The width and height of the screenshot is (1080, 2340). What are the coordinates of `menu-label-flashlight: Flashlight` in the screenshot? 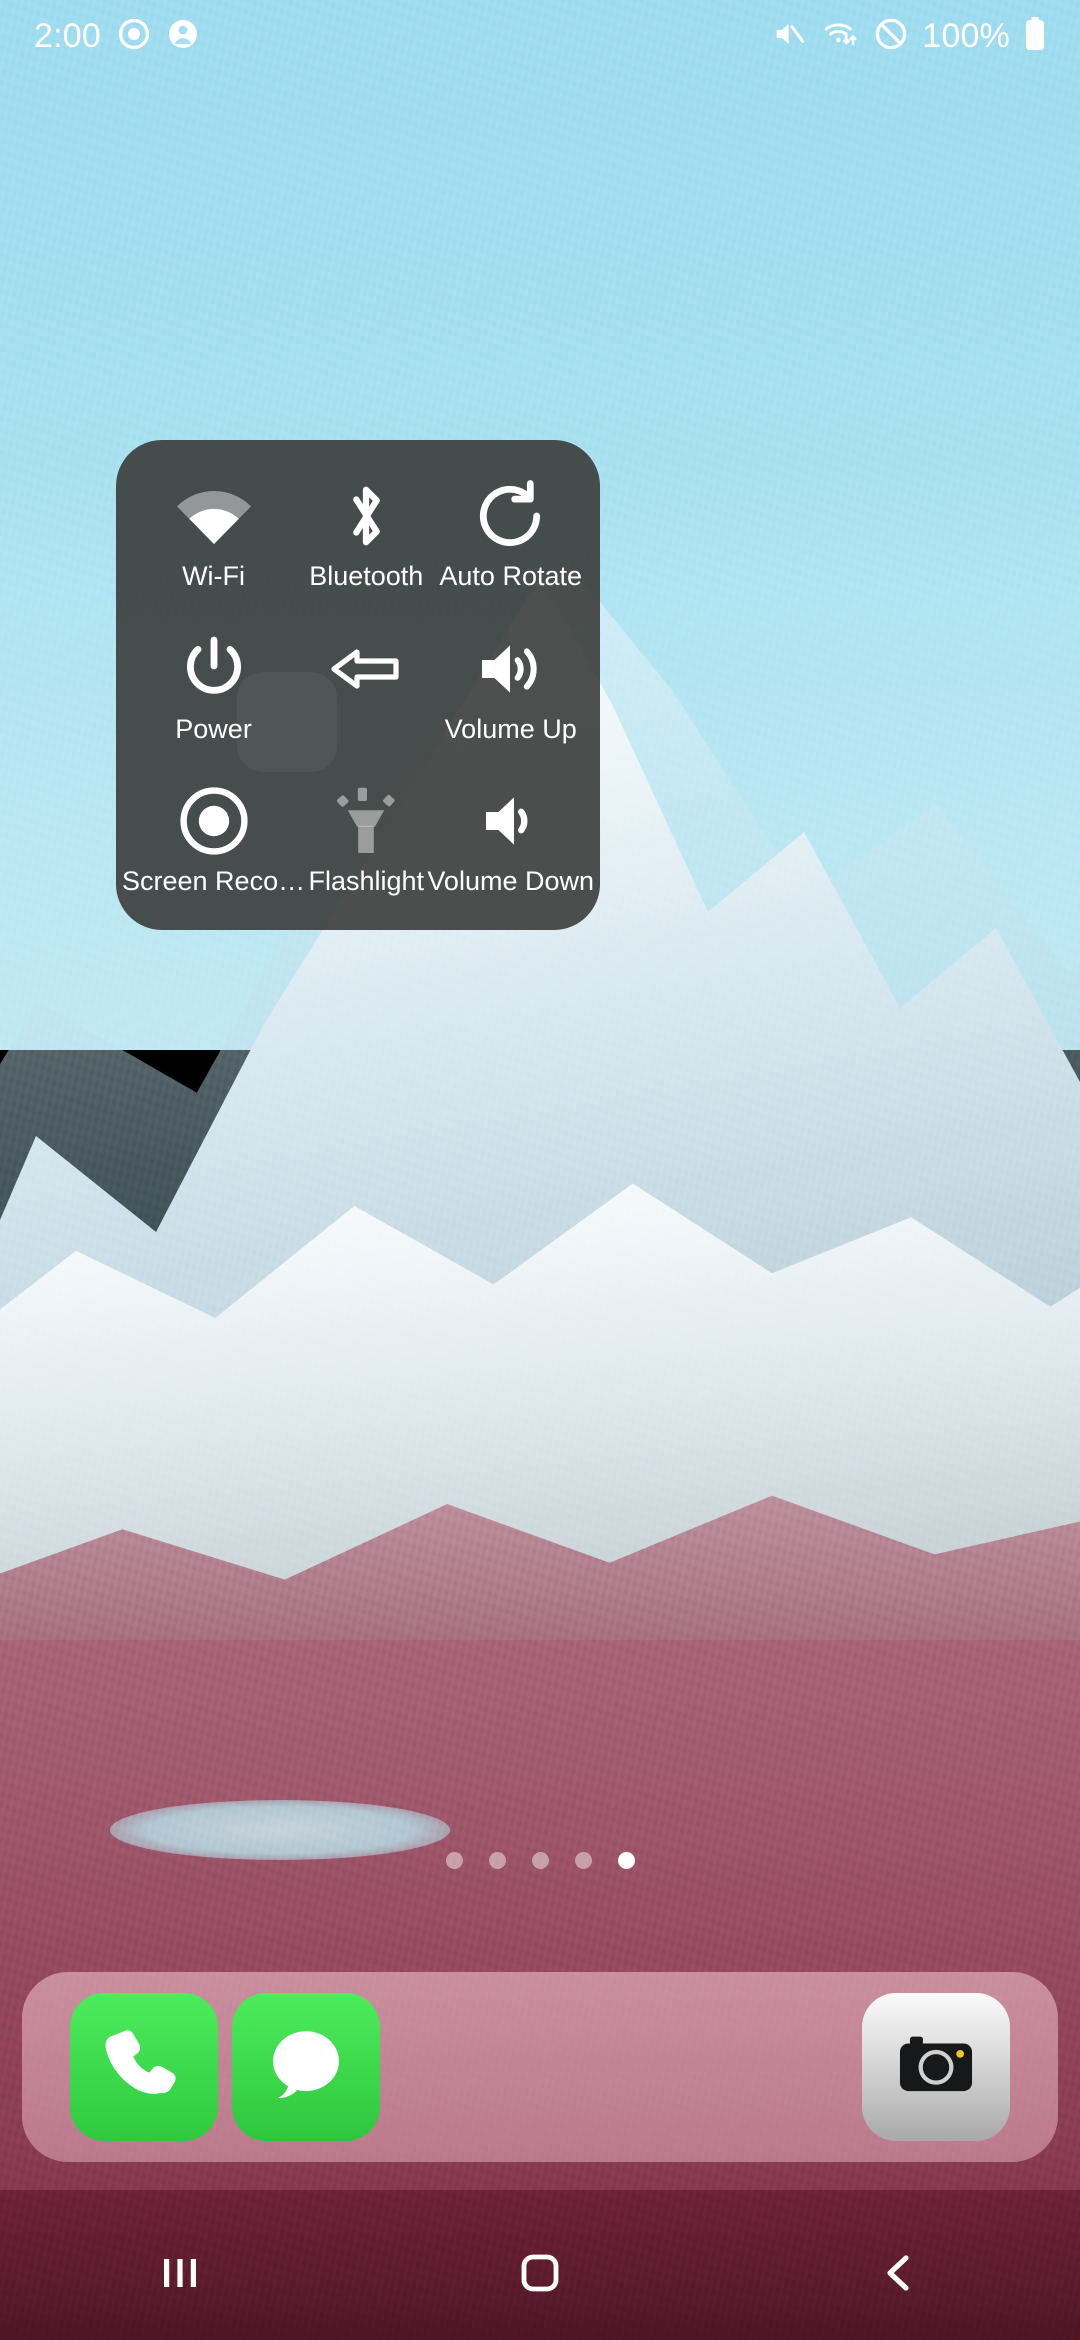 It's located at (366, 881).